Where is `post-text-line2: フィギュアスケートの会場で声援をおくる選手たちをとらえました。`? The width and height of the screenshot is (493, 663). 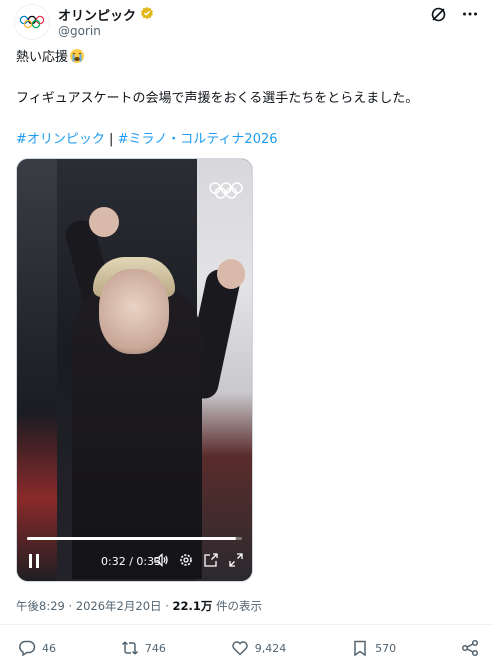 post-text-line2: フィギュアスケートの会場で声援をおくる選手たちをとらえました。 is located at coordinates (217, 98).